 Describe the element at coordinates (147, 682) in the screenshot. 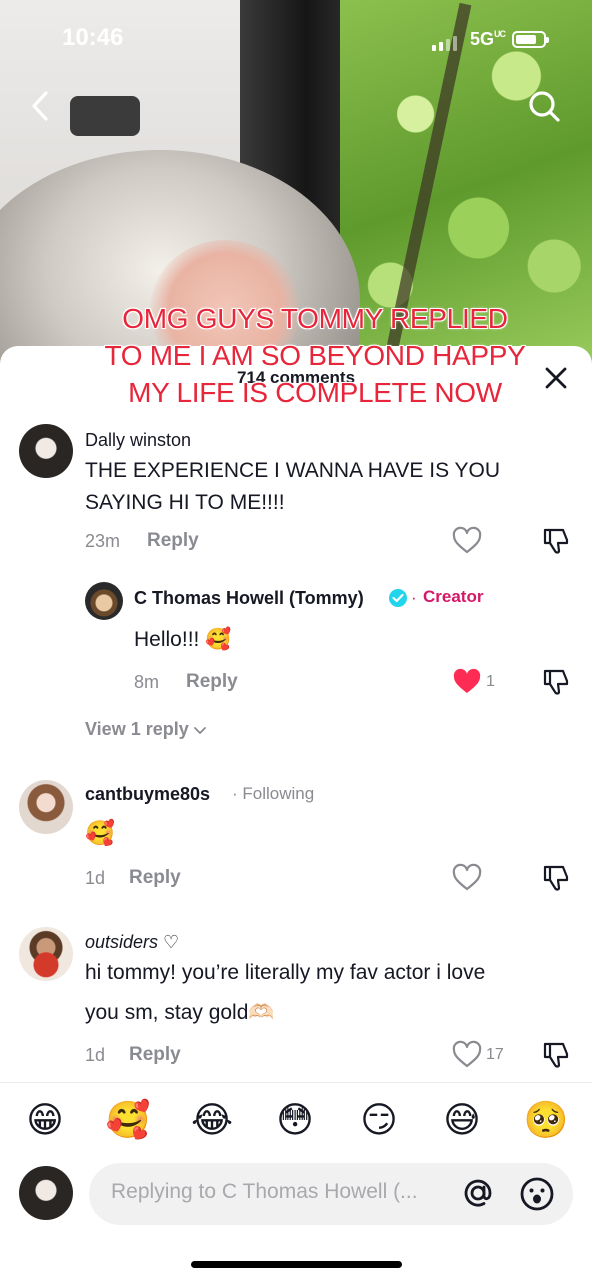

I see `reply-time: 8m` at that location.